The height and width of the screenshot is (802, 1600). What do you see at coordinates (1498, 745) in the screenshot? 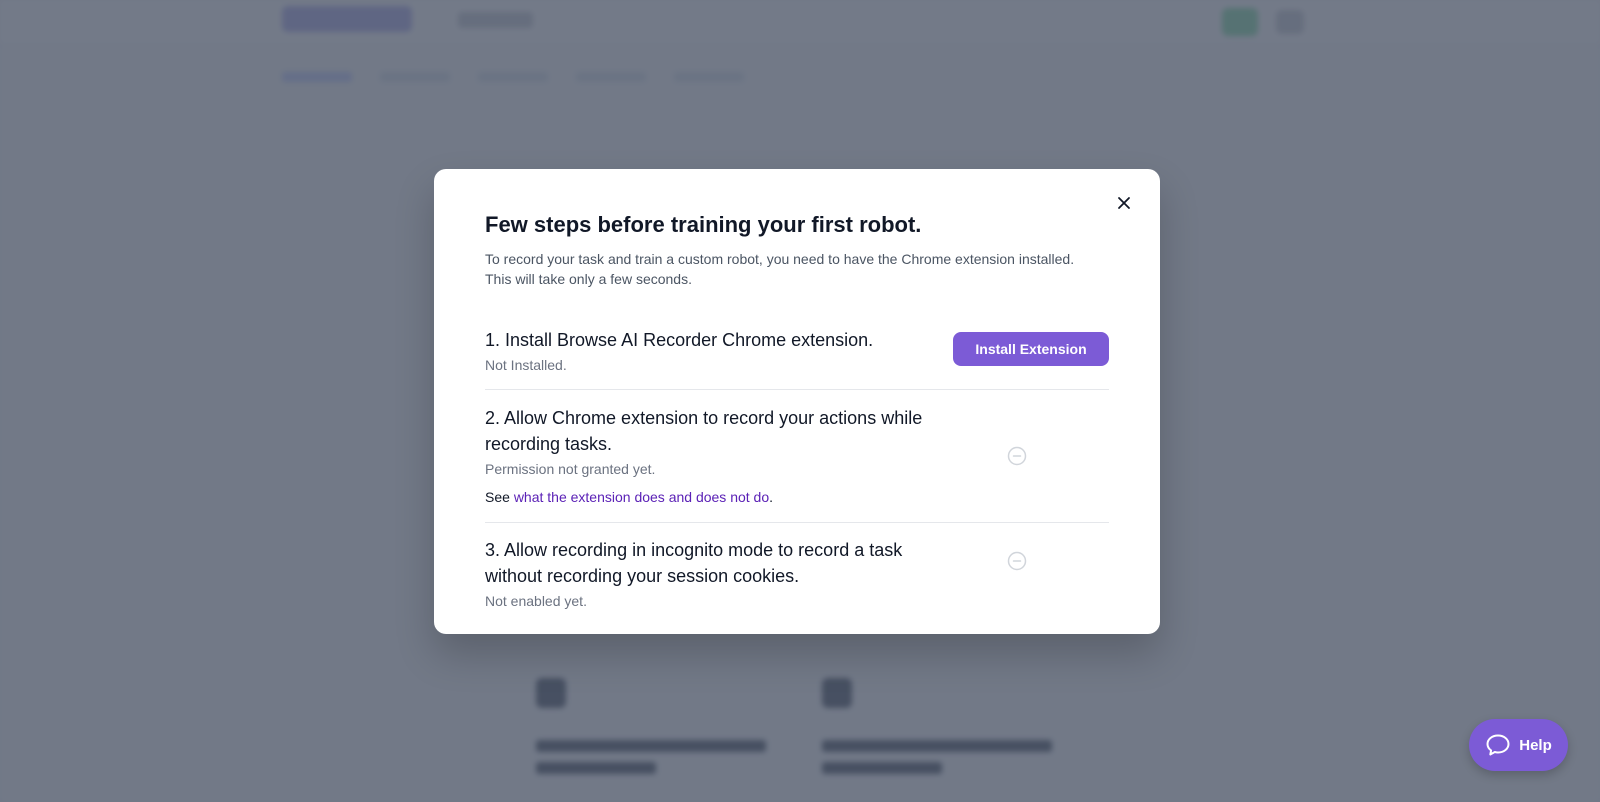
I see `chat-bubble-icon` at bounding box center [1498, 745].